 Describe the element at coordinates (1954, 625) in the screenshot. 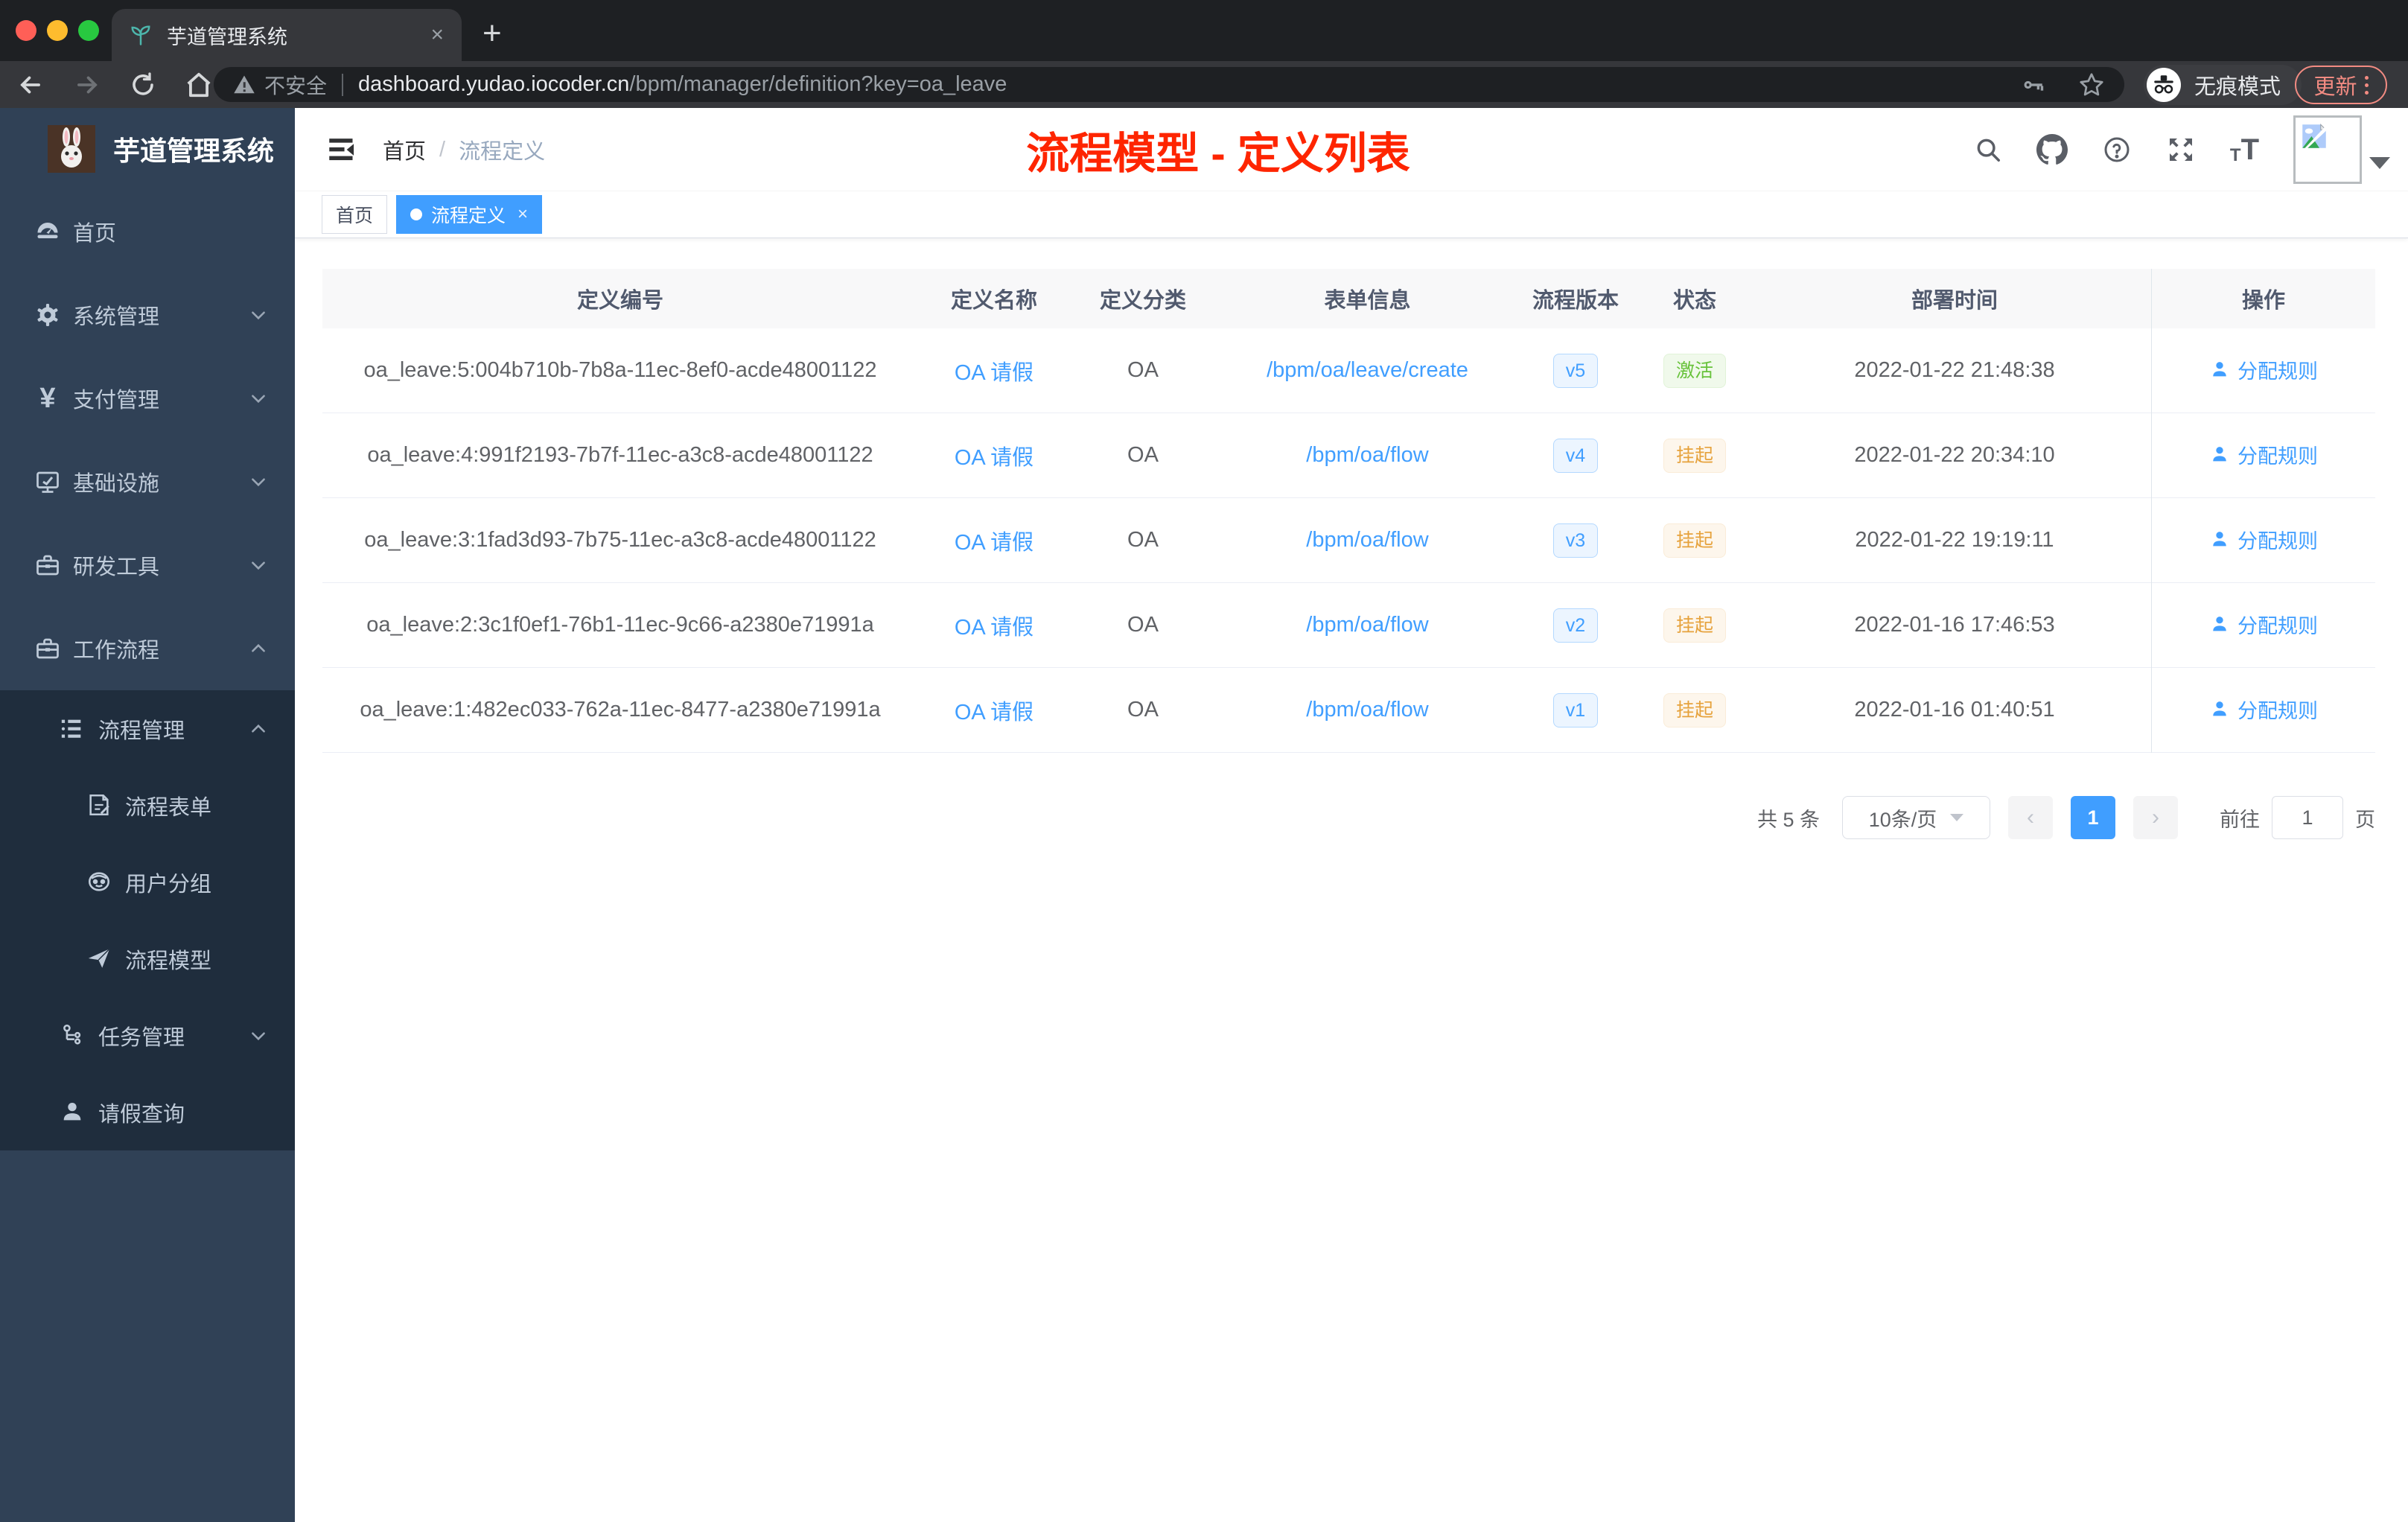

I see `deploy-time-cell: 2022-01-16 17:46:53` at that location.